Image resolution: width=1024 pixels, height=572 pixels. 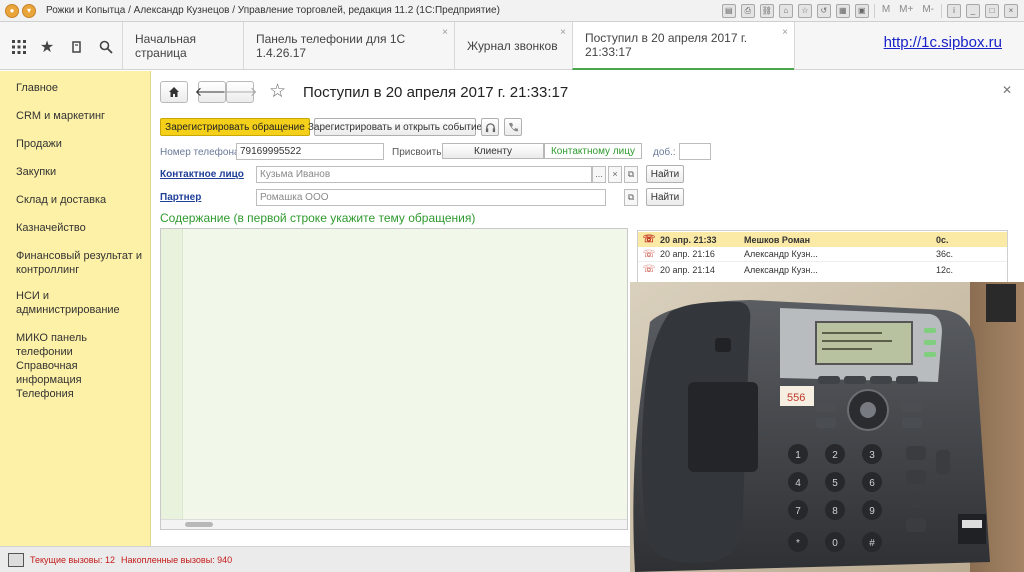 I want to click on phone-icon, so click(x=513, y=127).